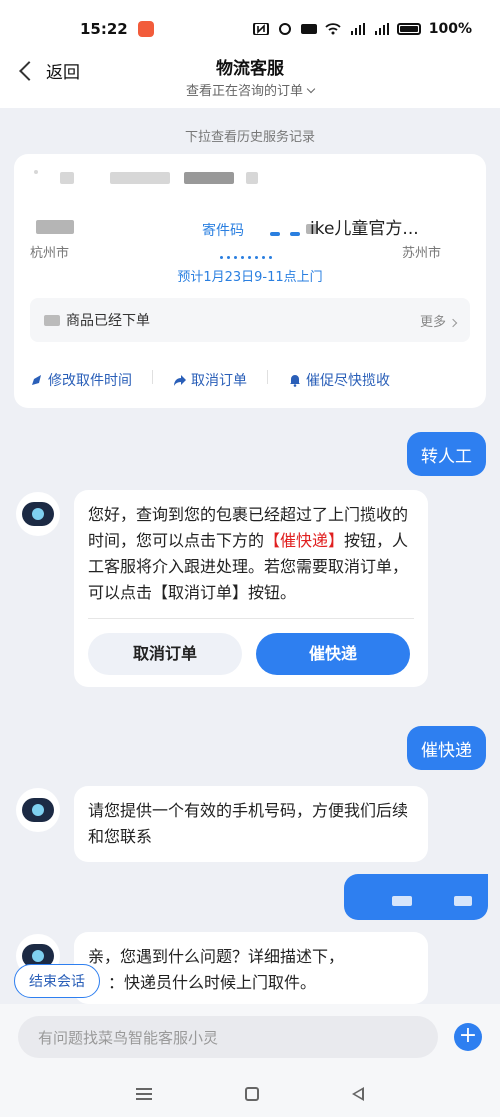 The height and width of the screenshot is (1117, 500). Describe the element at coordinates (108, 321) in the screenshot. I see `order-status: 商品已经下单` at that location.